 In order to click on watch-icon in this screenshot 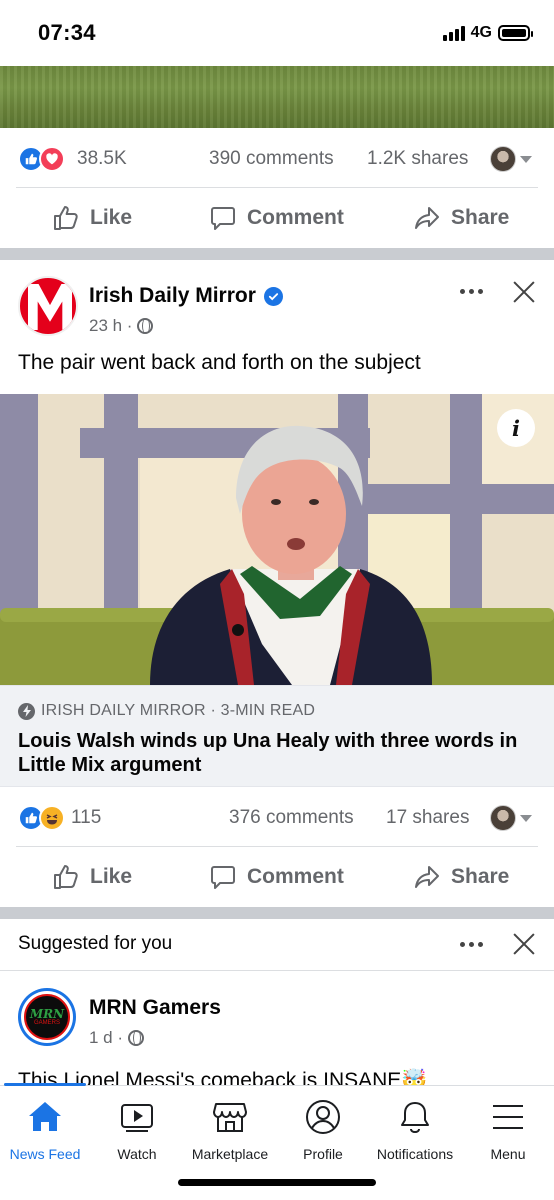, I will do `click(137, 1118)`.